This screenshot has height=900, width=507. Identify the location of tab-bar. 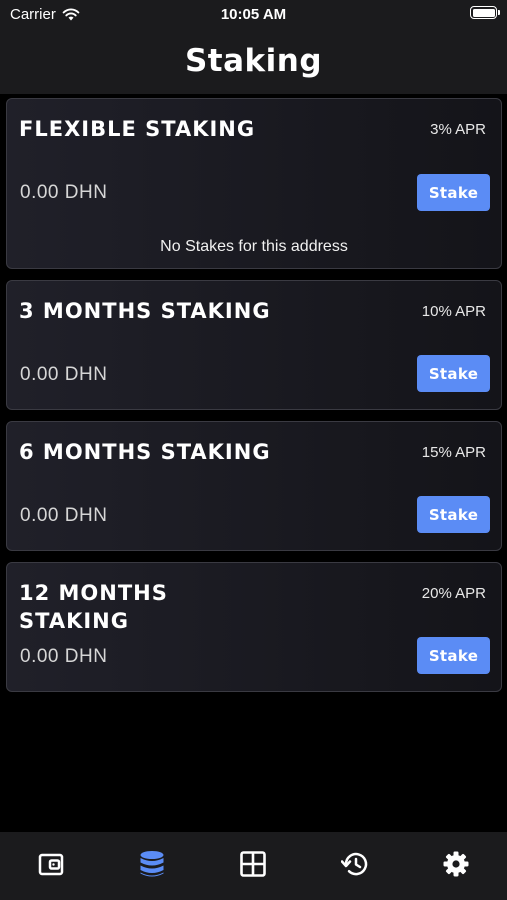
(253, 866).